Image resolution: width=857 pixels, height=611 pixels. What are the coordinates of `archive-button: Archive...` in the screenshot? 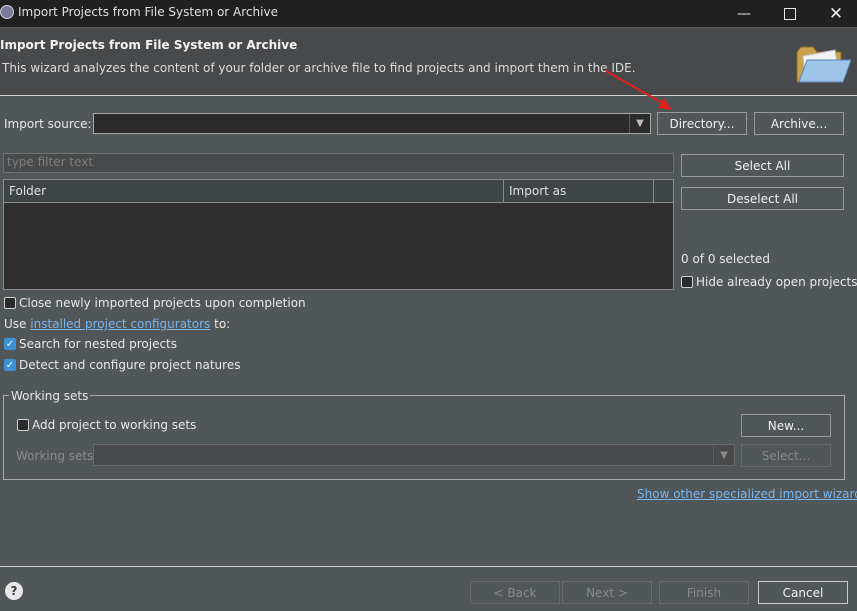 It's located at (799, 123).